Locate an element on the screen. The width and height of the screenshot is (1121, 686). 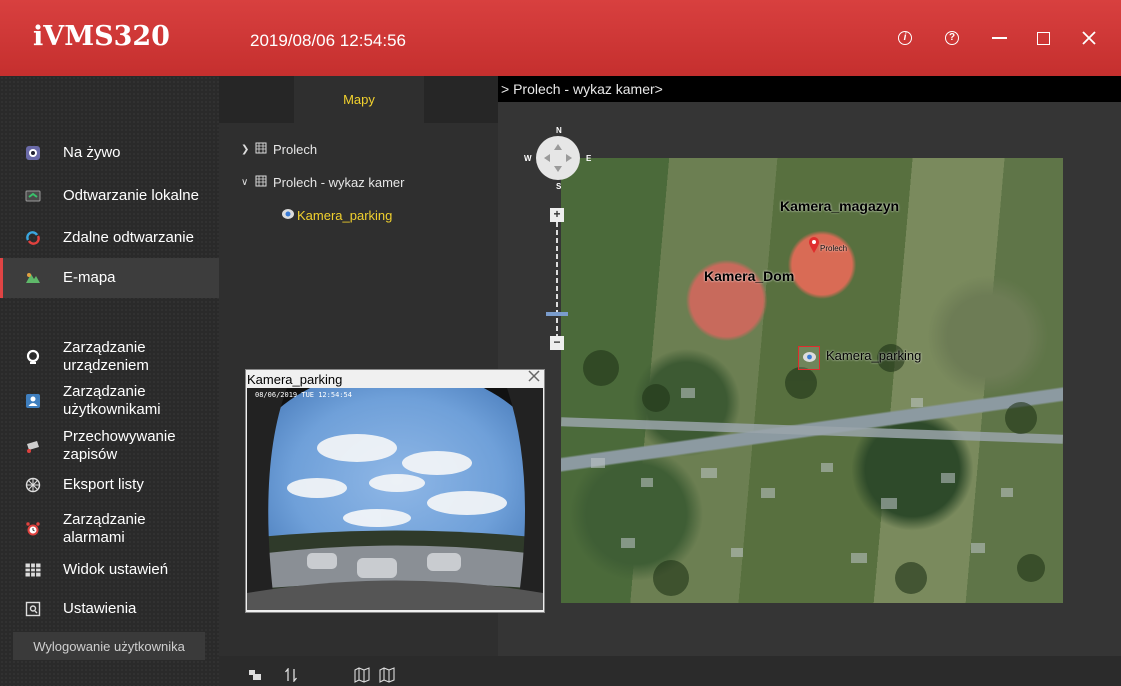
device-management-icon is located at coordinates (33, 357).